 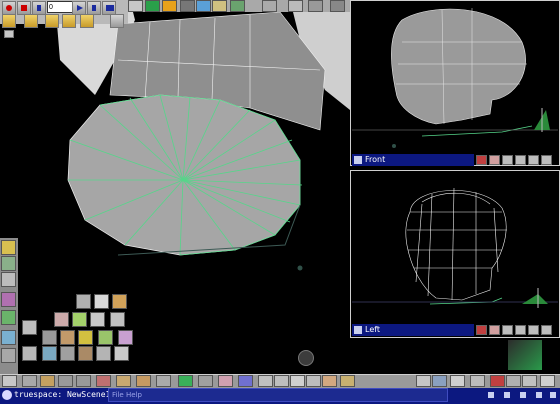 What do you see at coordinates (103, 381) in the screenshot?
I see `gear-icon` at bounding box center [103, 381].